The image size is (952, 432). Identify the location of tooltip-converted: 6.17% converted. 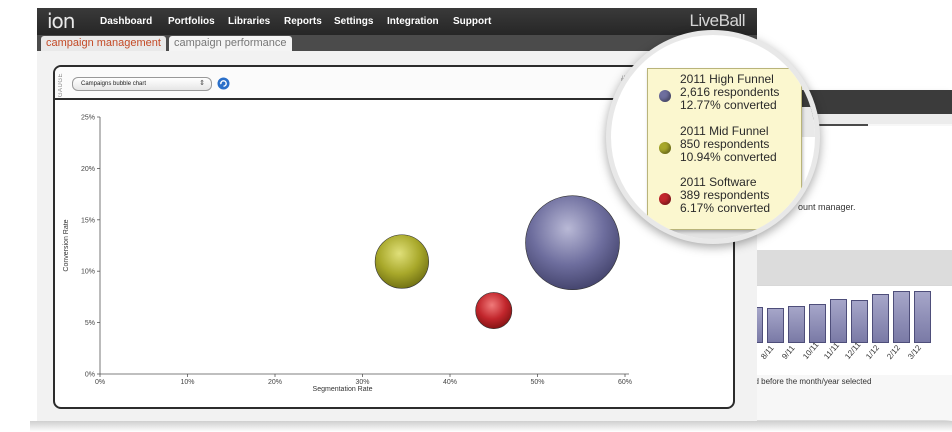
(725, 208).